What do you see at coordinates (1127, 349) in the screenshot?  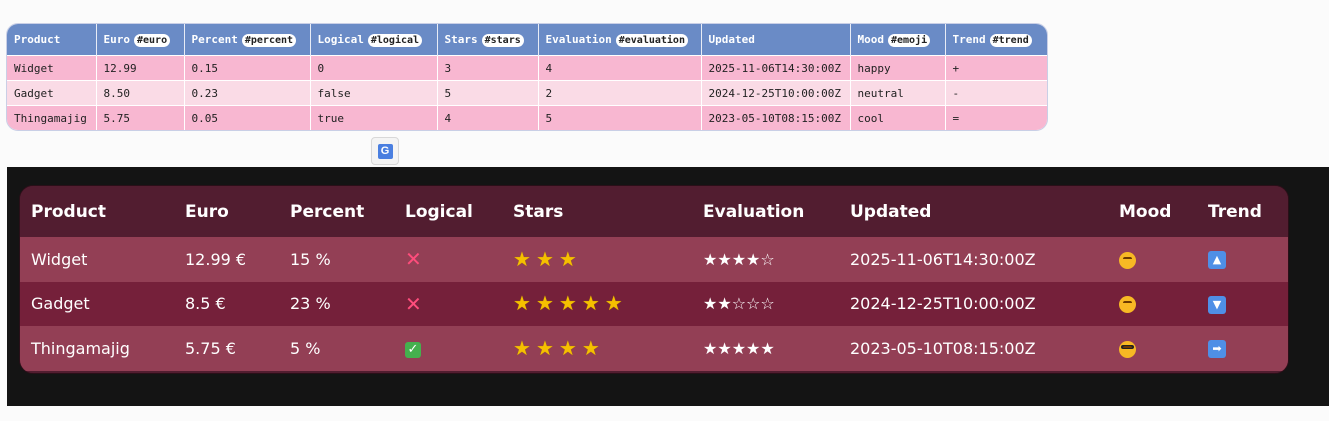 I see `sunglasses-face-icon` at bounding box center [1127, 349].